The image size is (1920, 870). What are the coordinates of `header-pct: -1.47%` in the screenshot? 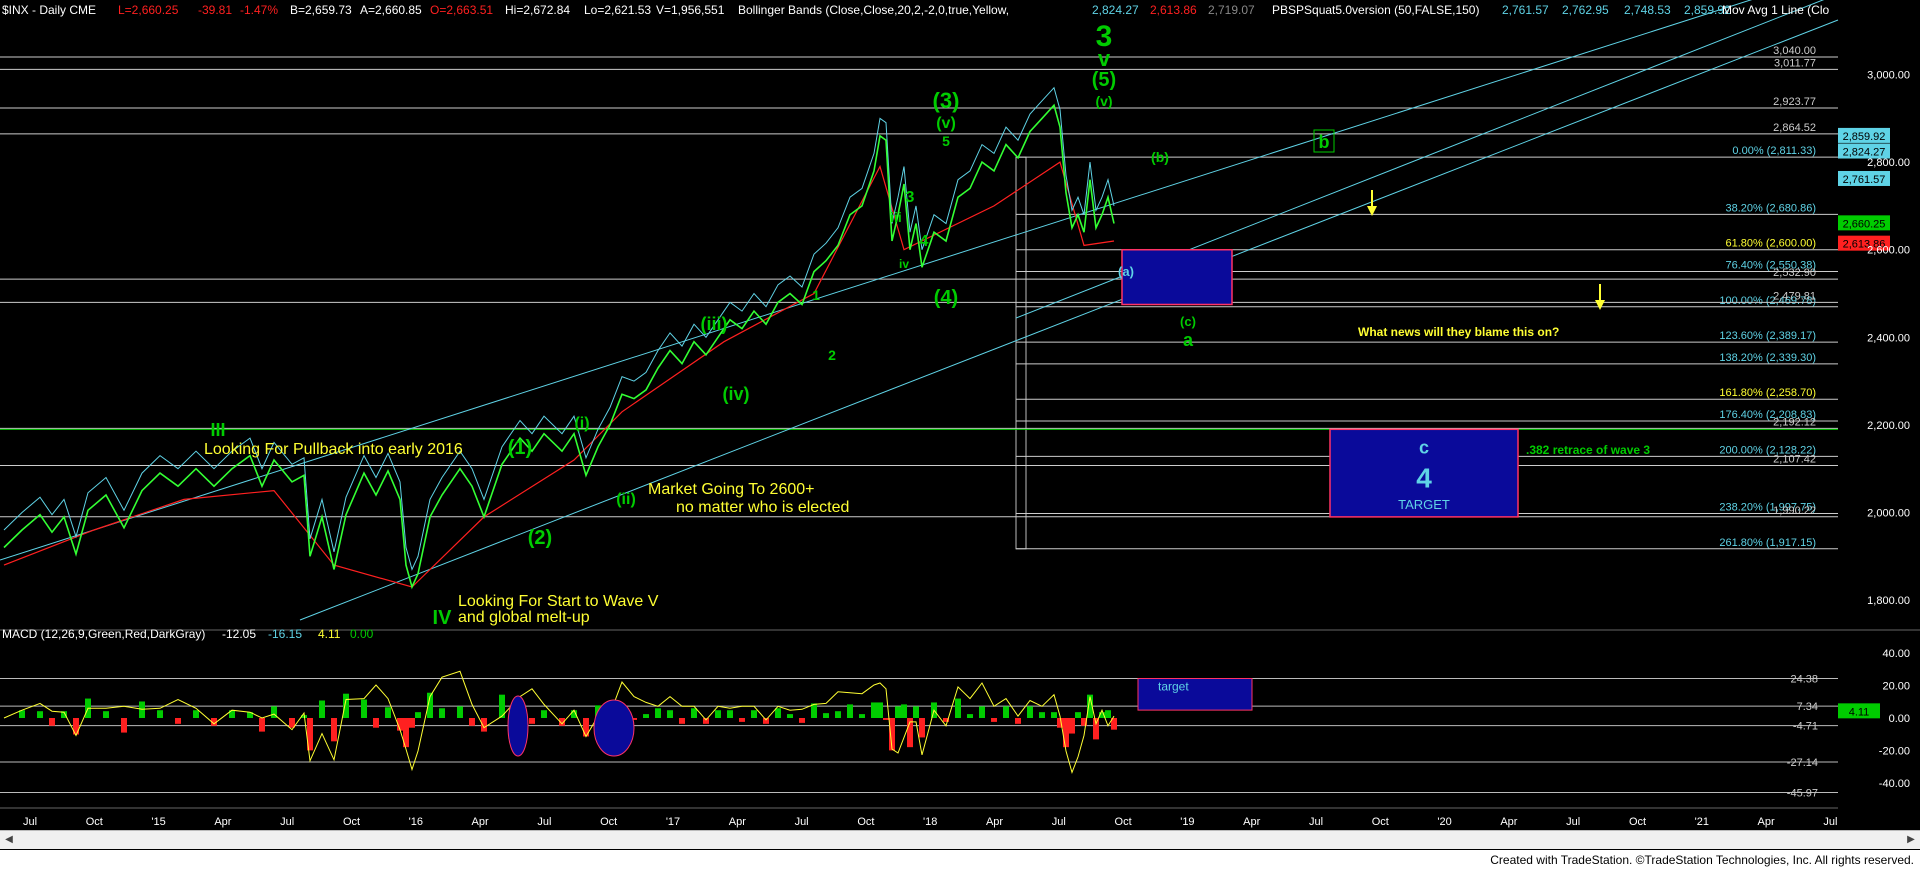 It's located at (259, 10).